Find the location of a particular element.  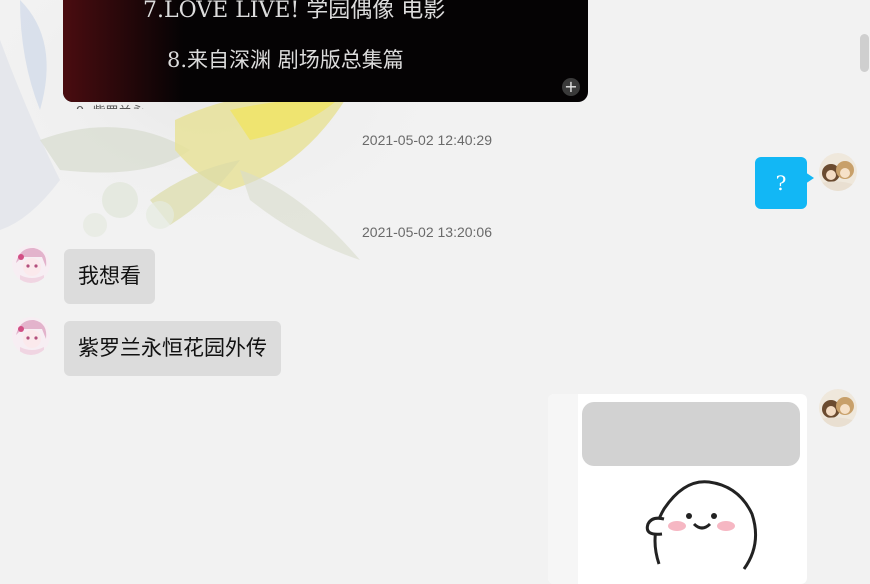

incoming-message-text: 紫罗兰永恒花园外传 is located at coordinates (172, 348).